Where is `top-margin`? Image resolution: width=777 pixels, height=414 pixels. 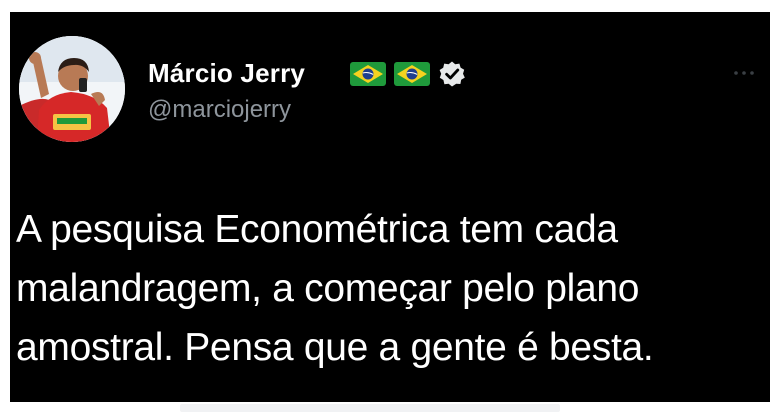 top-margin is located at coordinates (388, 6).